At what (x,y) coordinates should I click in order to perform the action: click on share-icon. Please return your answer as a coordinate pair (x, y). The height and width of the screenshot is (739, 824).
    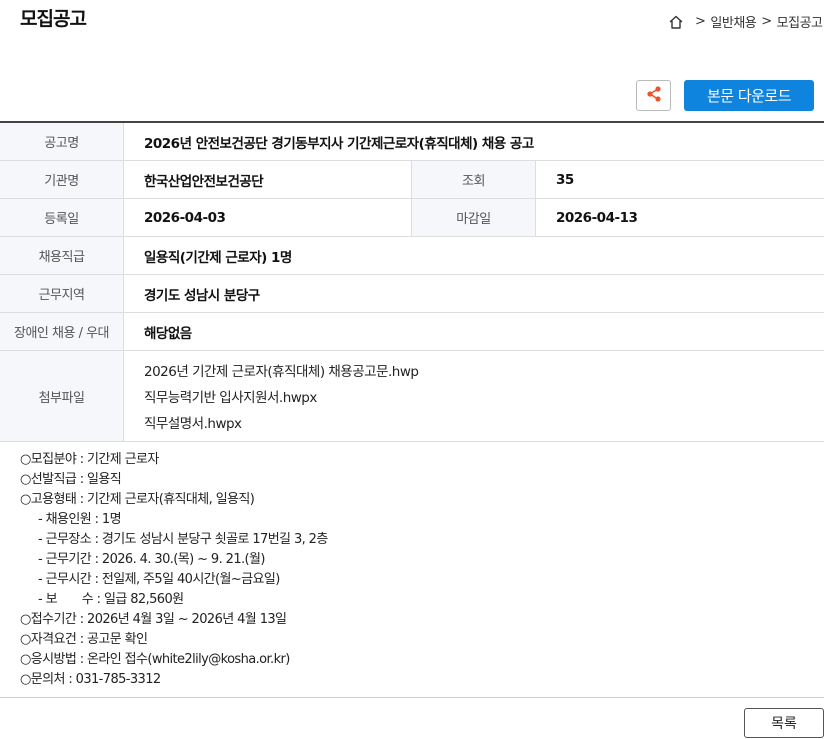
    Looking at the image, I should click on (654, 96).